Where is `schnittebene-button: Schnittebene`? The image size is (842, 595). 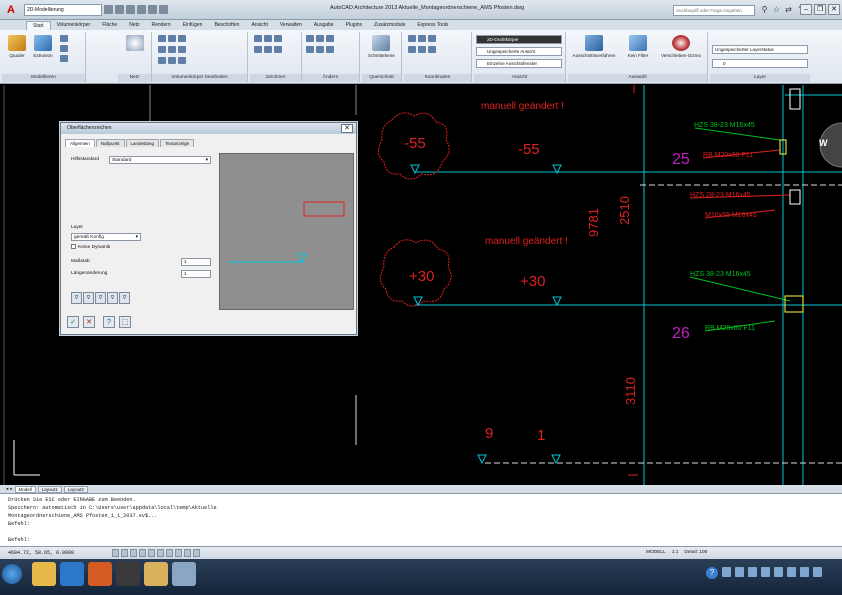 schnittebene-button: Schnittebene is located at coordinates (381, 46).